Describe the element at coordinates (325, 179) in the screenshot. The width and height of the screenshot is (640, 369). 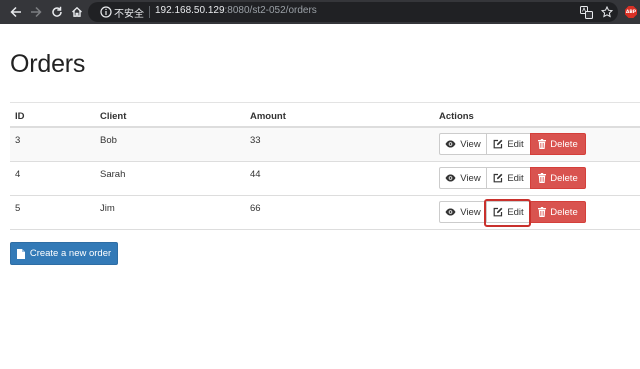
I see `table-row: 4 Sarah 44 View Edit Delete` at that location.